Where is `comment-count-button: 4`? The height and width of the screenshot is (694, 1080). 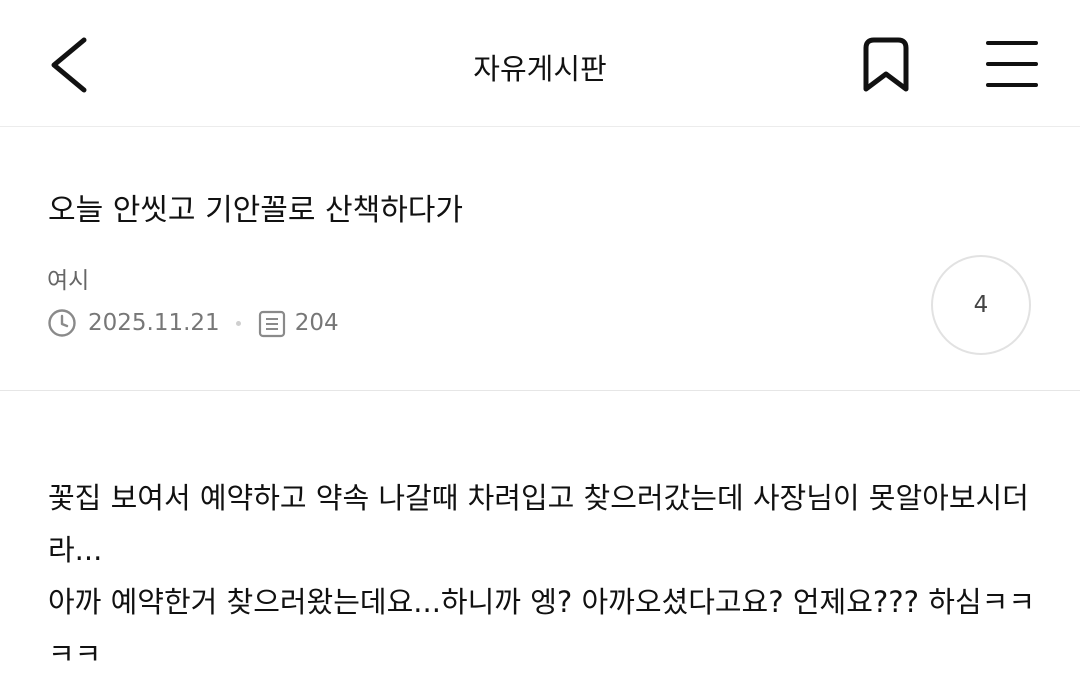 comment-count-button: 4 is located at coordinates (981, 305).